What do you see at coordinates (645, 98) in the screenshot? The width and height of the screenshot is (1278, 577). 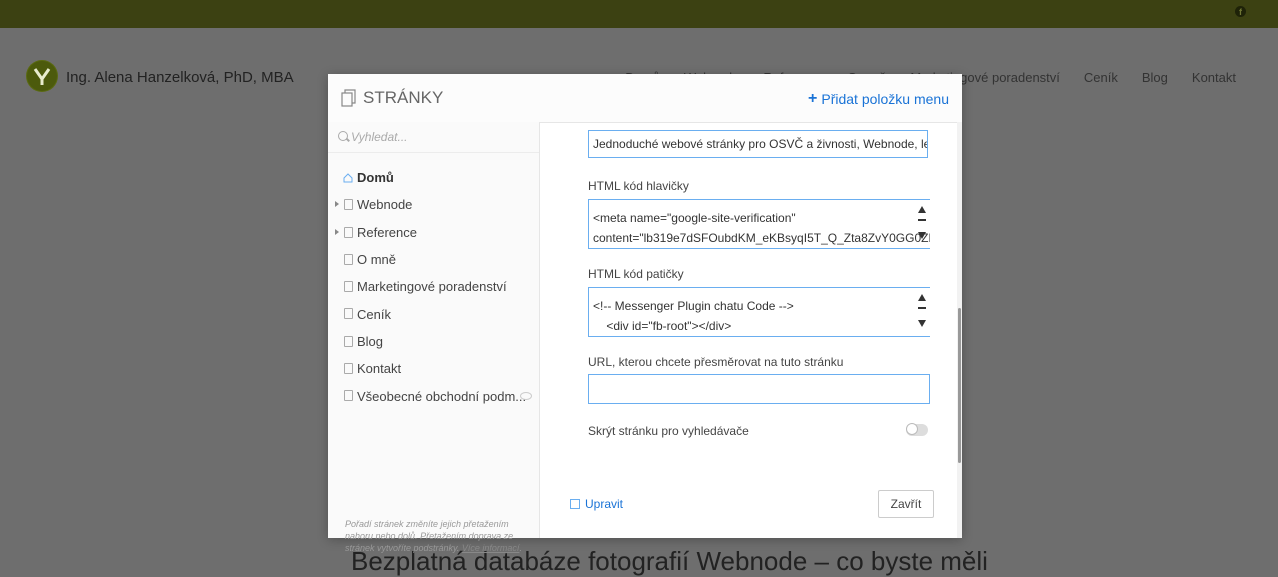 I see `modal-header: STRÁNKY + Přidat položku menu` at bounding box center [645, 98].